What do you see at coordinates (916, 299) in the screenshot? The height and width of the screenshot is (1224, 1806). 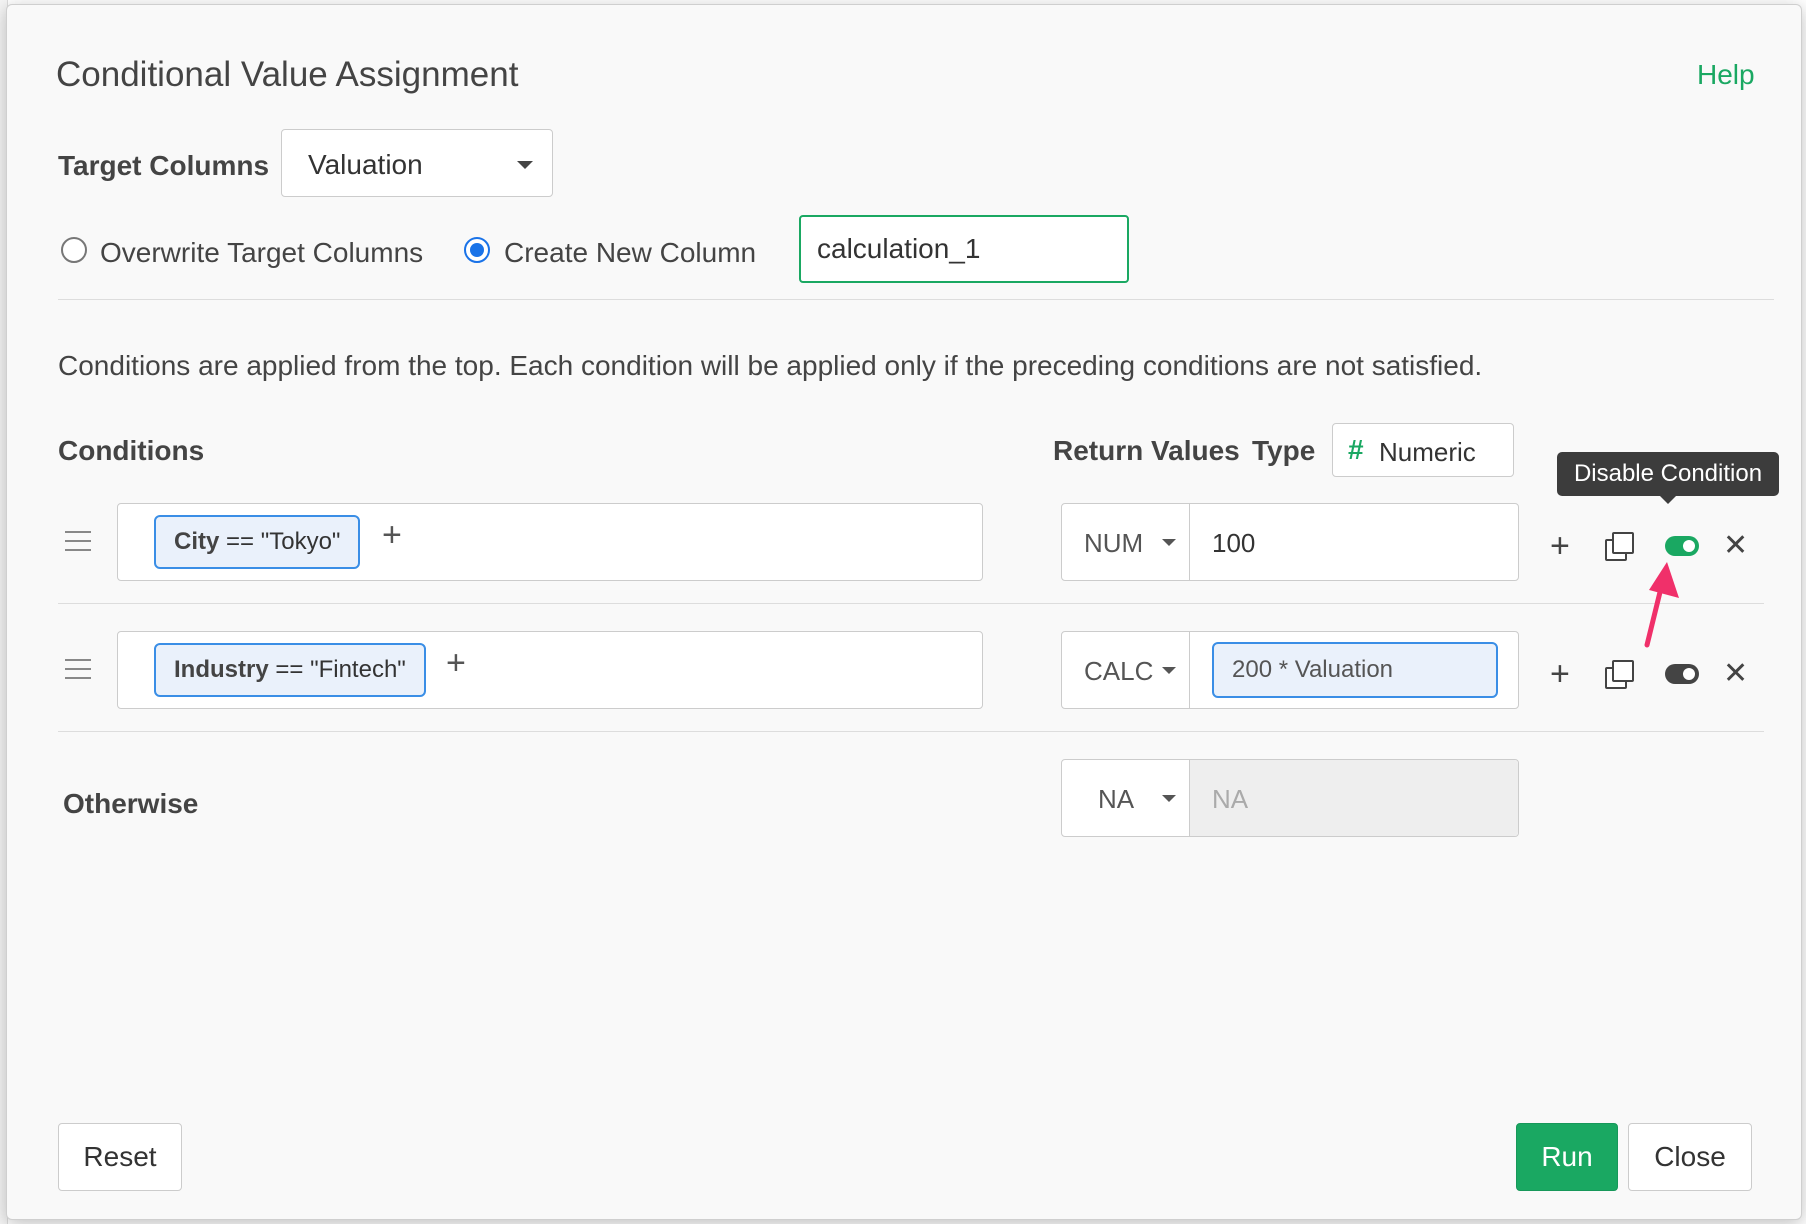 I see `divider` at bounding box center [916, 299].